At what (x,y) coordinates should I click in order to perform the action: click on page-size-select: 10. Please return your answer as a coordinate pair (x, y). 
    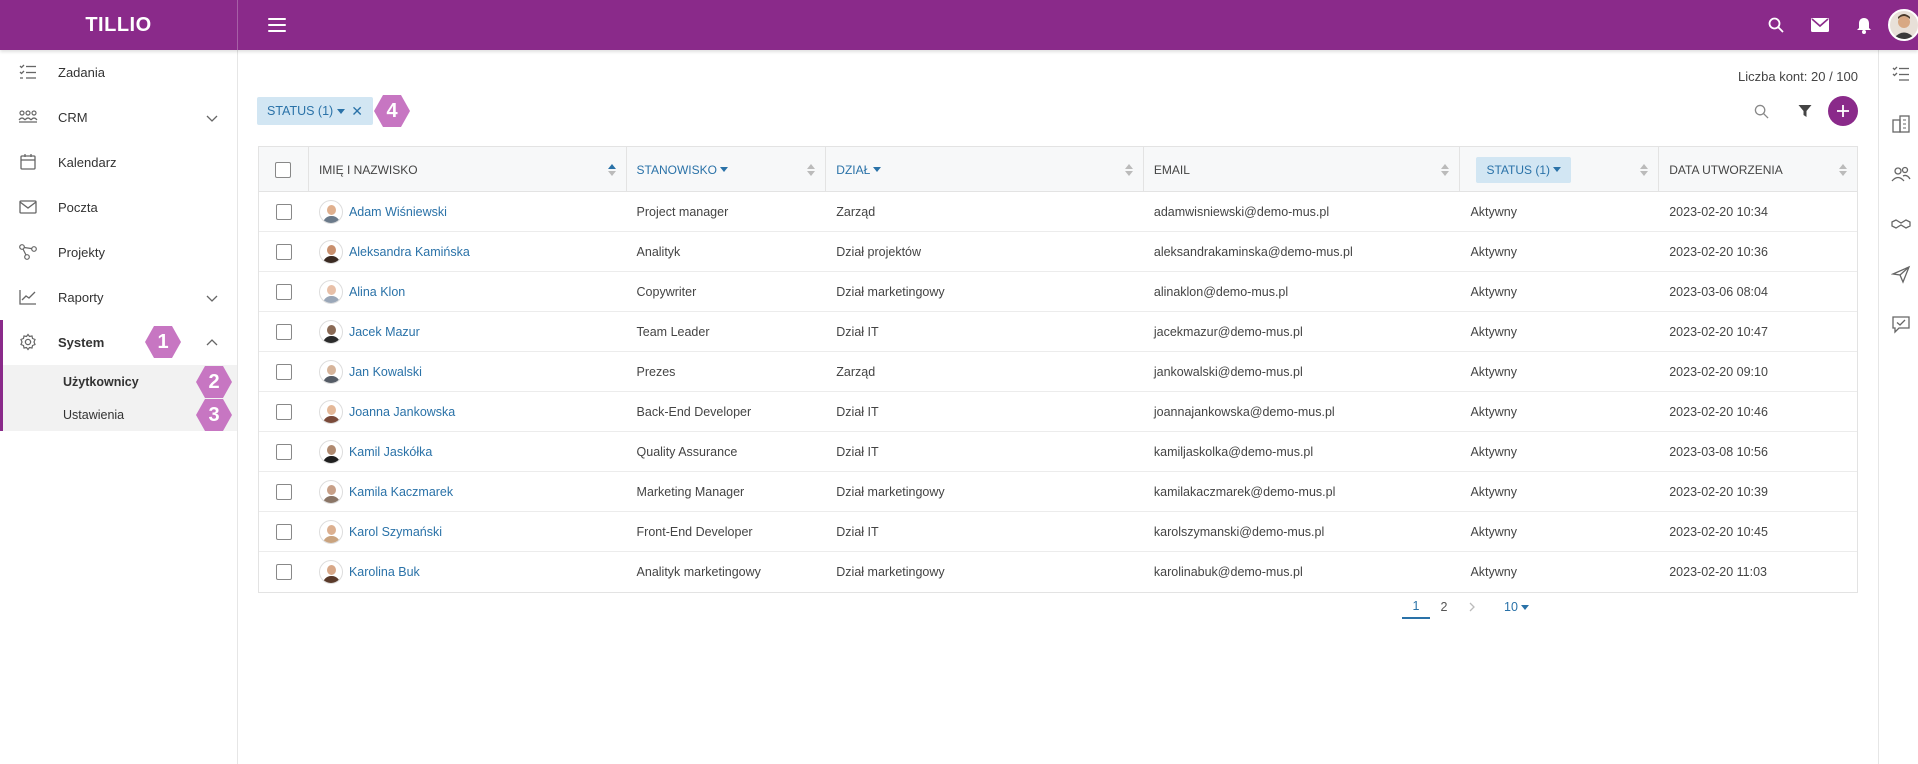
    Looking at the image, I should click on (1516, 607).